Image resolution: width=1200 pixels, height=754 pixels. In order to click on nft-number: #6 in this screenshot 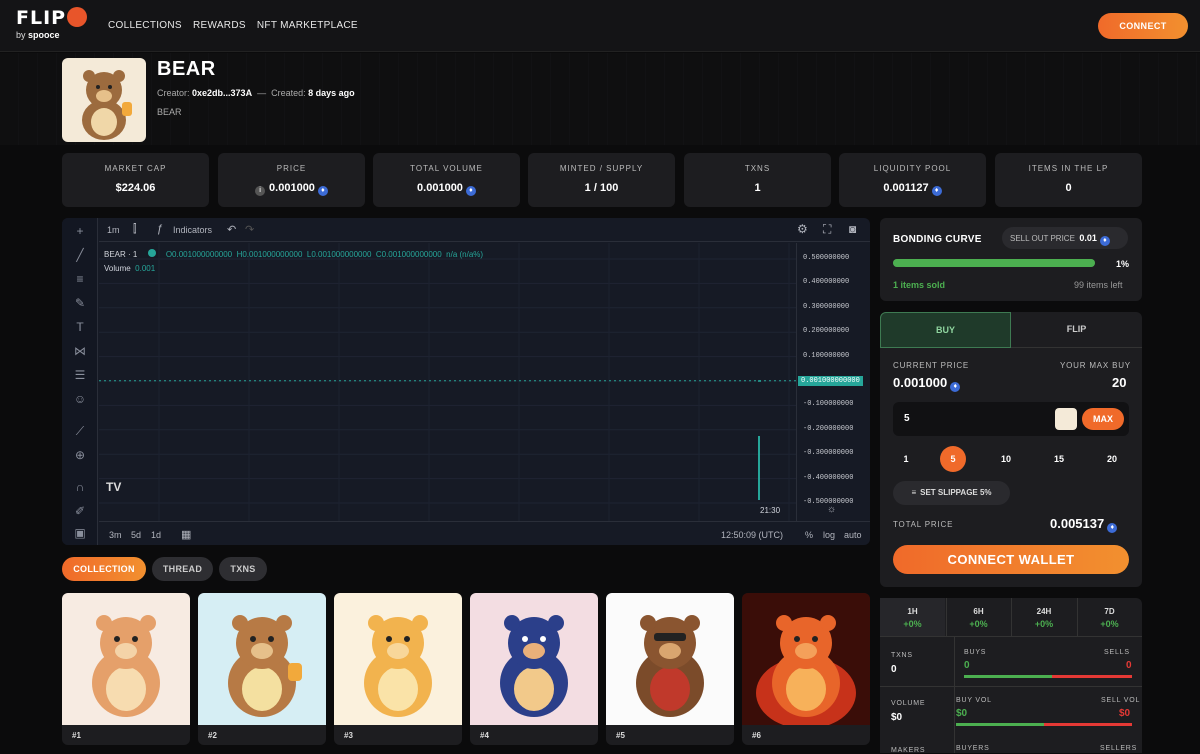, I will do `click(756, 735)`.